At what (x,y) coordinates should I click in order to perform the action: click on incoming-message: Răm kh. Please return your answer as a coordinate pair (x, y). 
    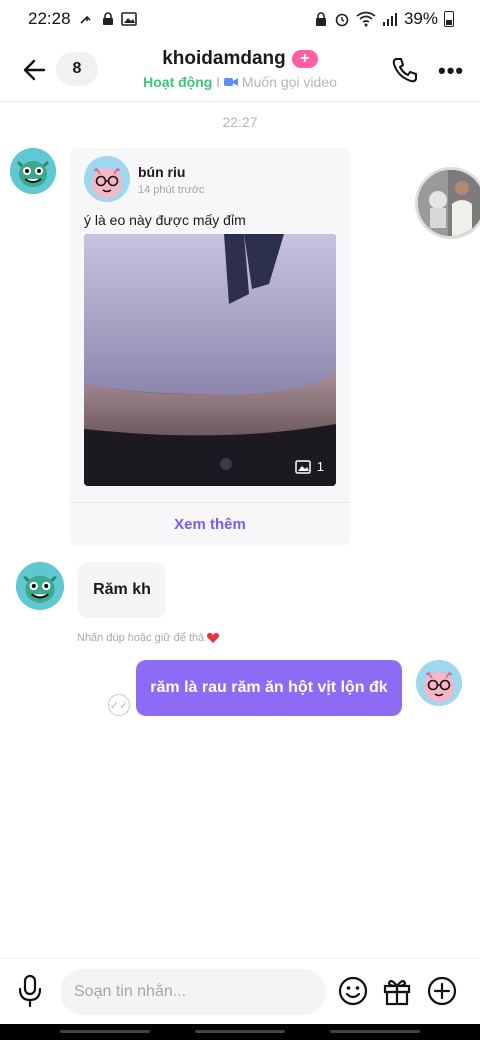
    Looking at the image, I should click on (122, 590).